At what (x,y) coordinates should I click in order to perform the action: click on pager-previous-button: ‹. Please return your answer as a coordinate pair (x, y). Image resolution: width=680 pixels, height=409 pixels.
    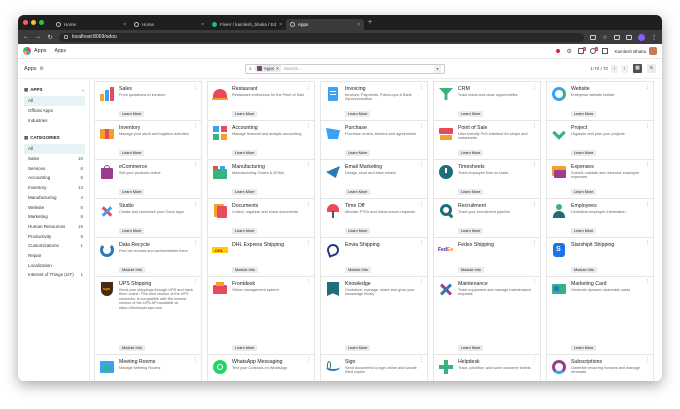
    Looking at the image, I should click on (614, 68).